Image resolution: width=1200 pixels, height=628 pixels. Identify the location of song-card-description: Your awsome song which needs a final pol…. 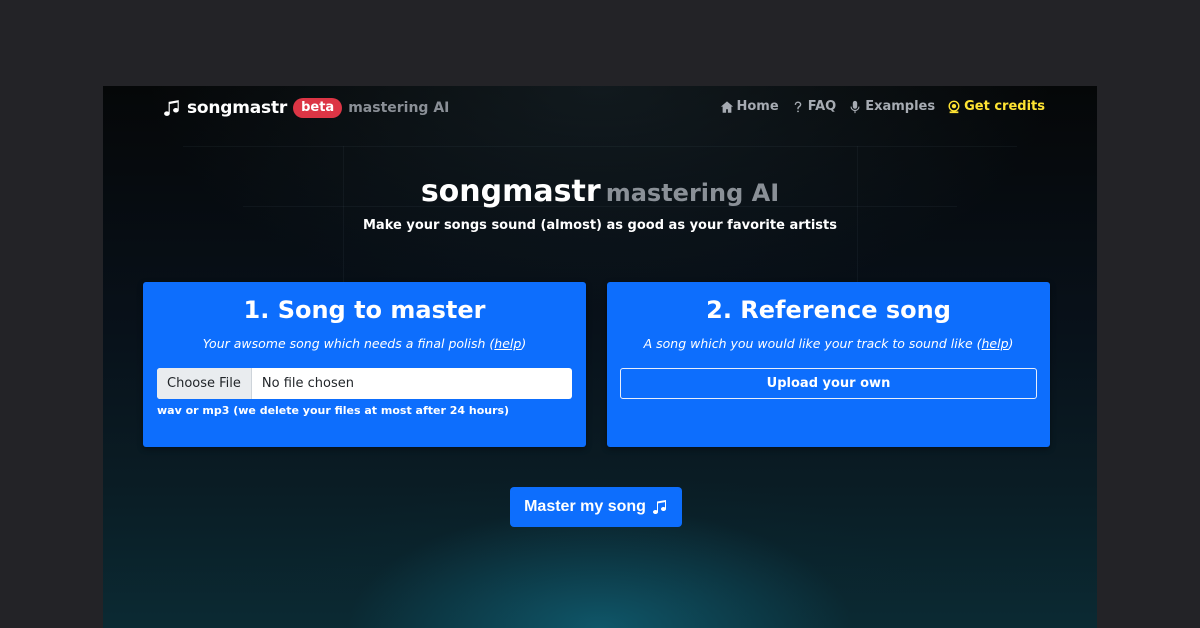
(364, 343).